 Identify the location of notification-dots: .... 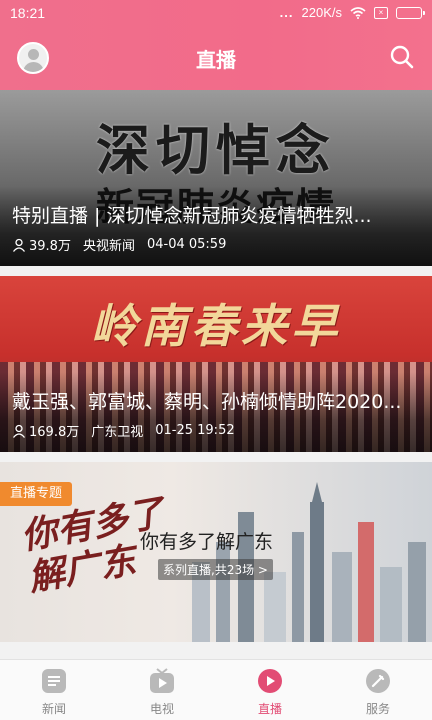
(286, 12).